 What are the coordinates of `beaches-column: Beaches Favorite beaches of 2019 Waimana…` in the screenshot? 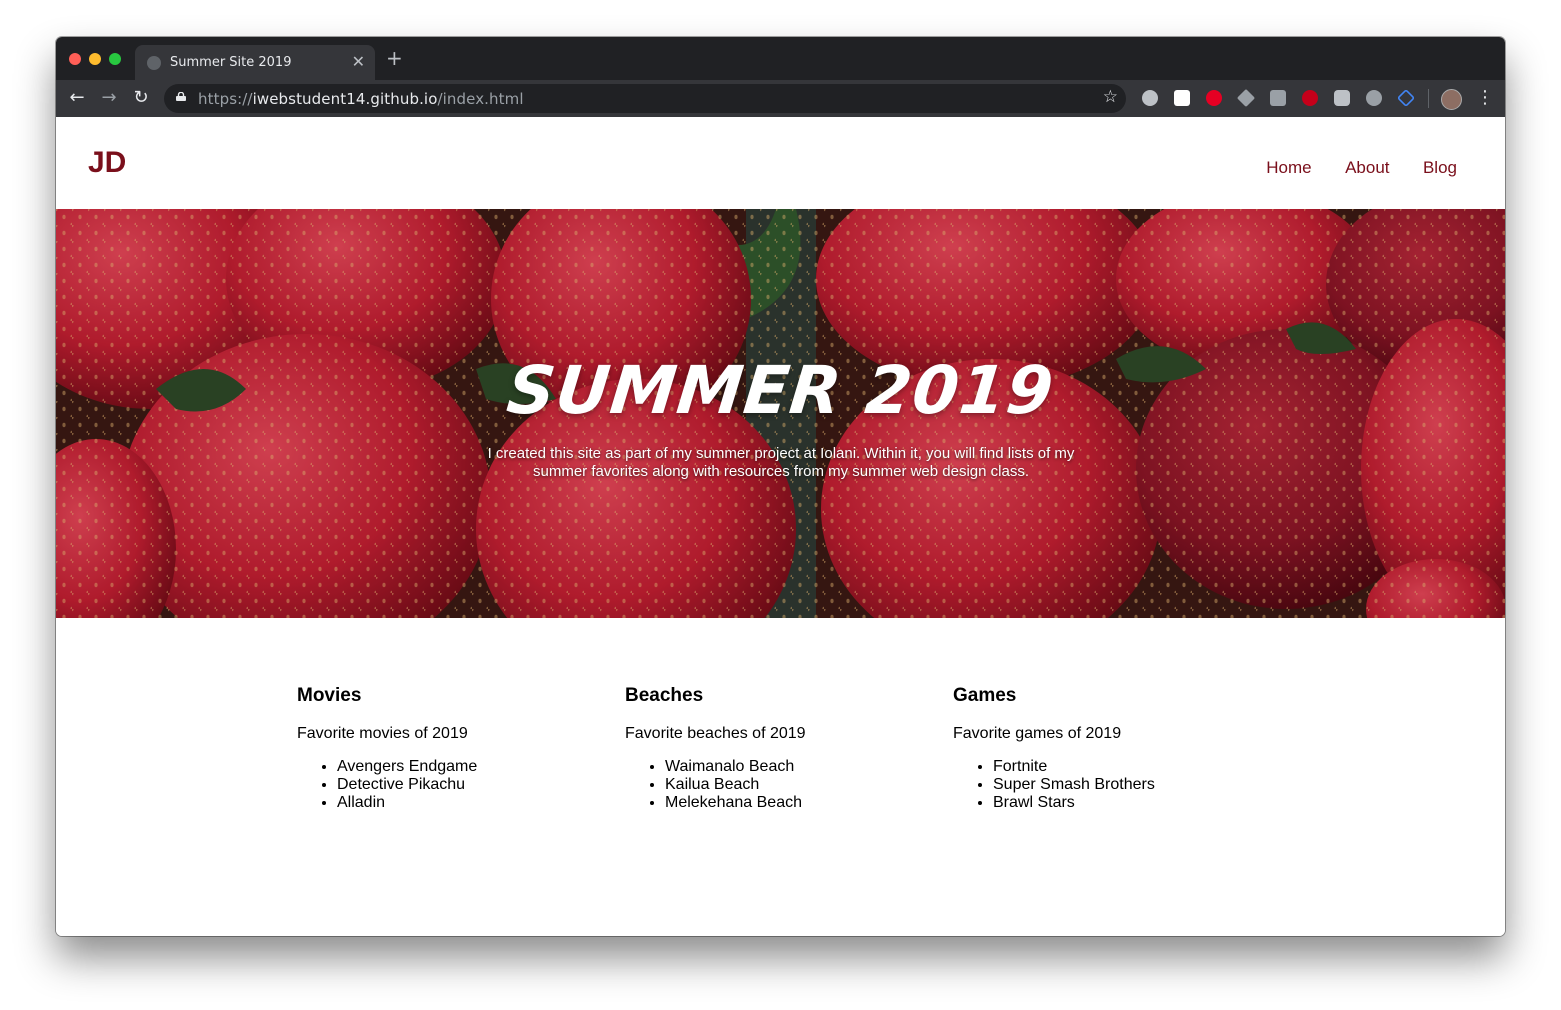 It's located at (775, 748).